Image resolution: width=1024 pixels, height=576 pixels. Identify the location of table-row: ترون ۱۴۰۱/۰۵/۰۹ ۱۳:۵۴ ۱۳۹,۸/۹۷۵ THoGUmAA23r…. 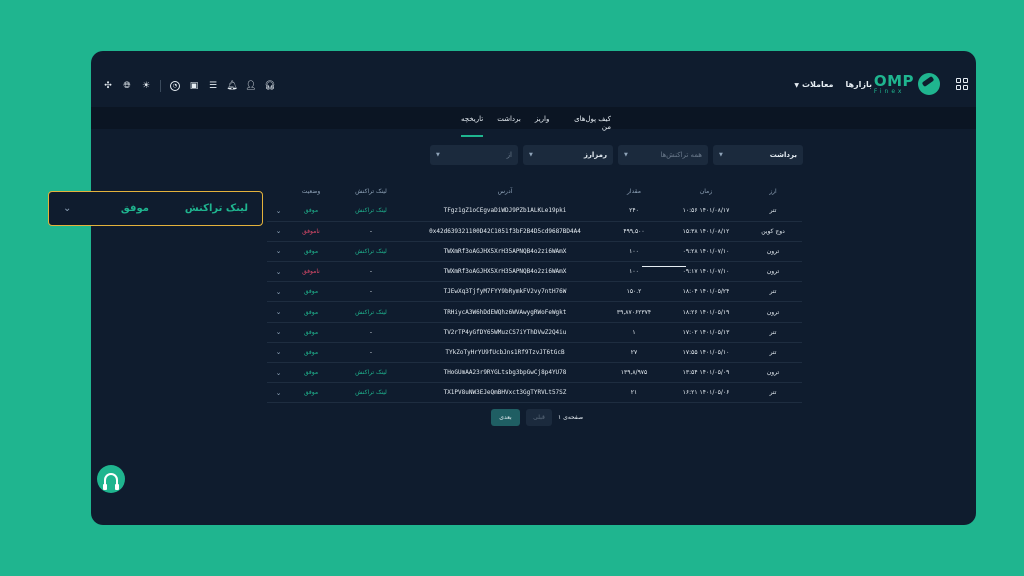
(534, 373).